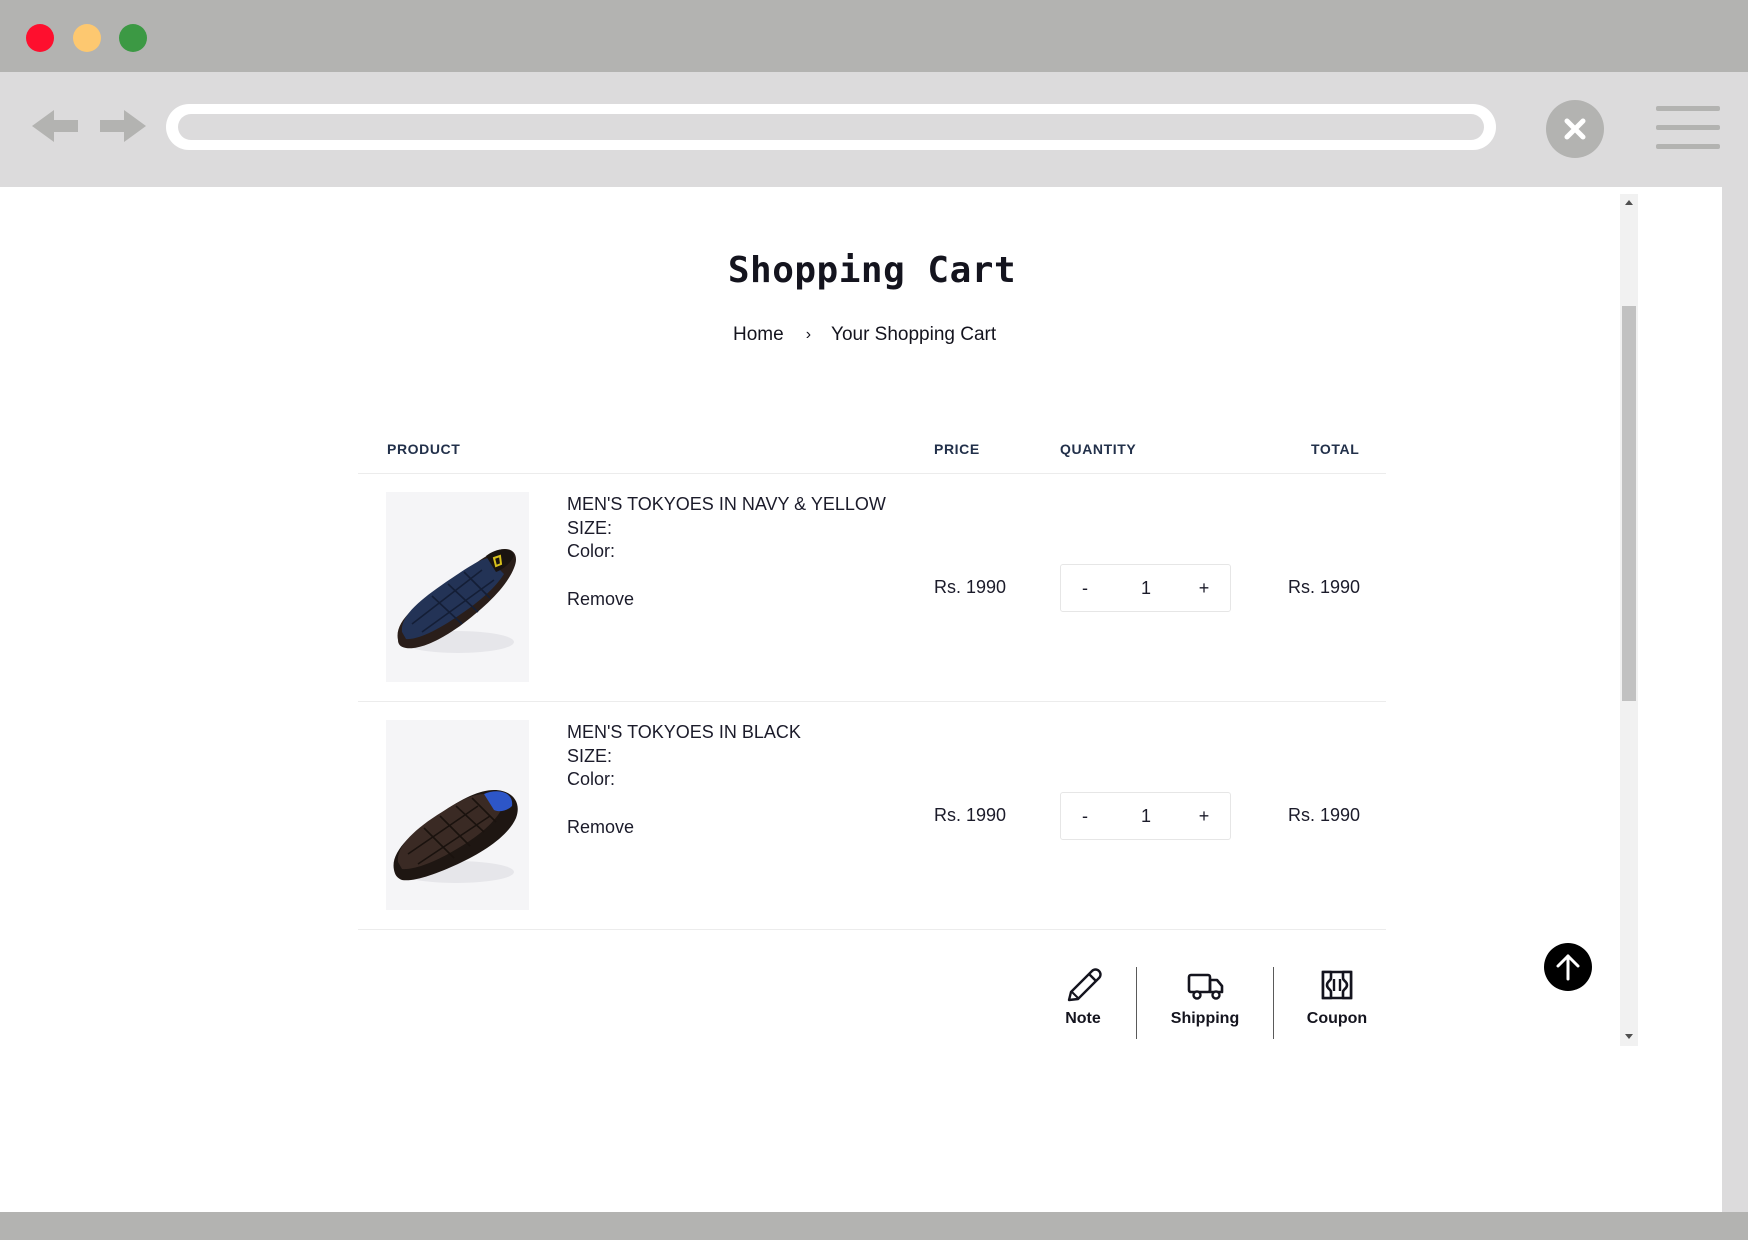 This screenshot has width=1748, height=1240. What do you see at coordinates (1629, 203) in the screenshot?
I see `scroll-up-arrow-icon` at bounding box center [1629, 203].